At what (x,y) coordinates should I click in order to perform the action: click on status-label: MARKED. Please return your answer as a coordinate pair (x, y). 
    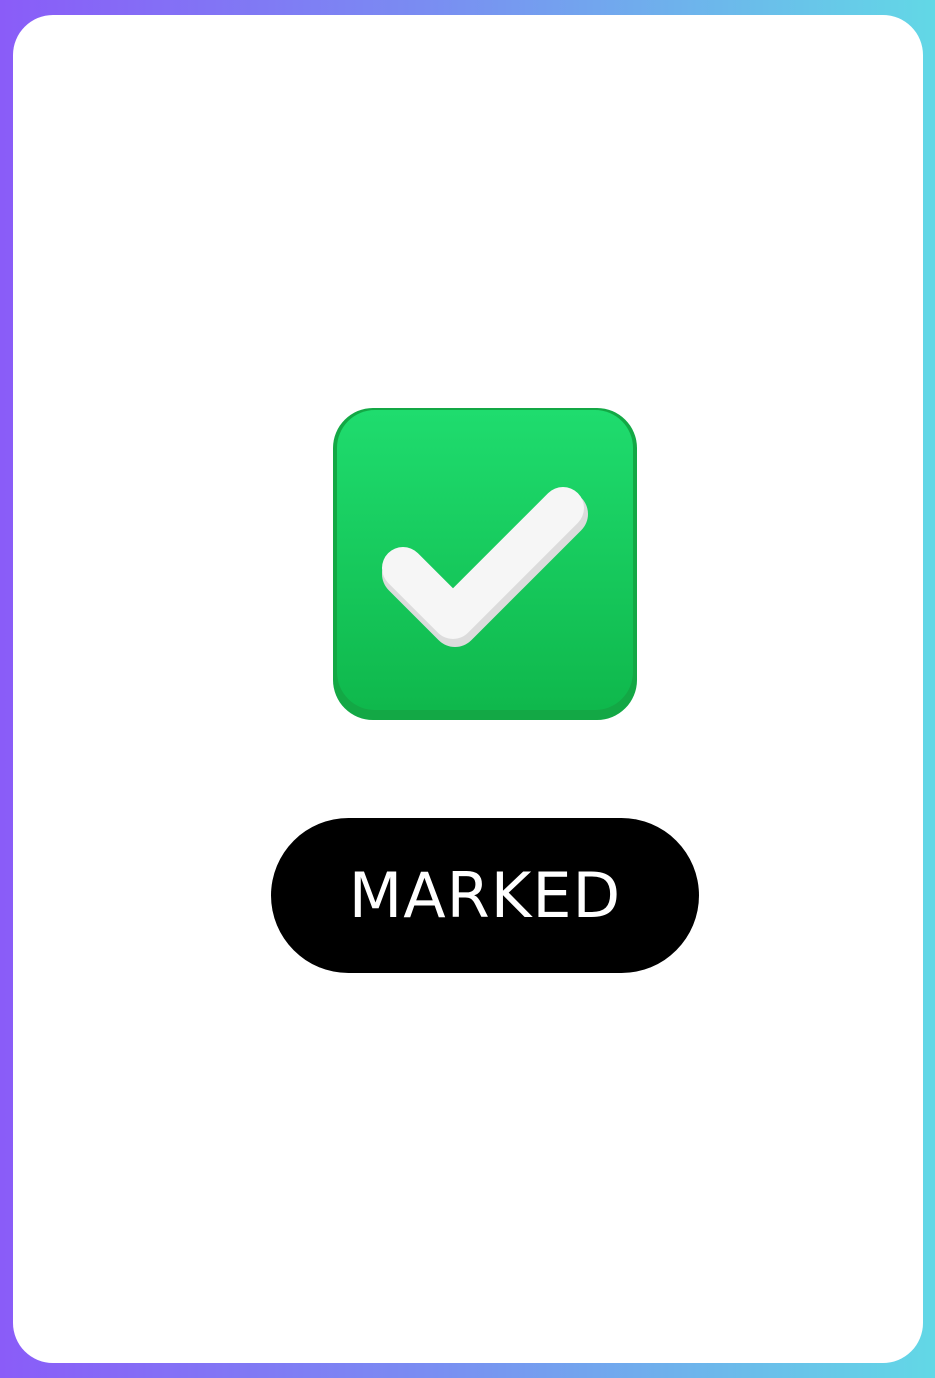
    Looking at the image, I should click on (485, 895).